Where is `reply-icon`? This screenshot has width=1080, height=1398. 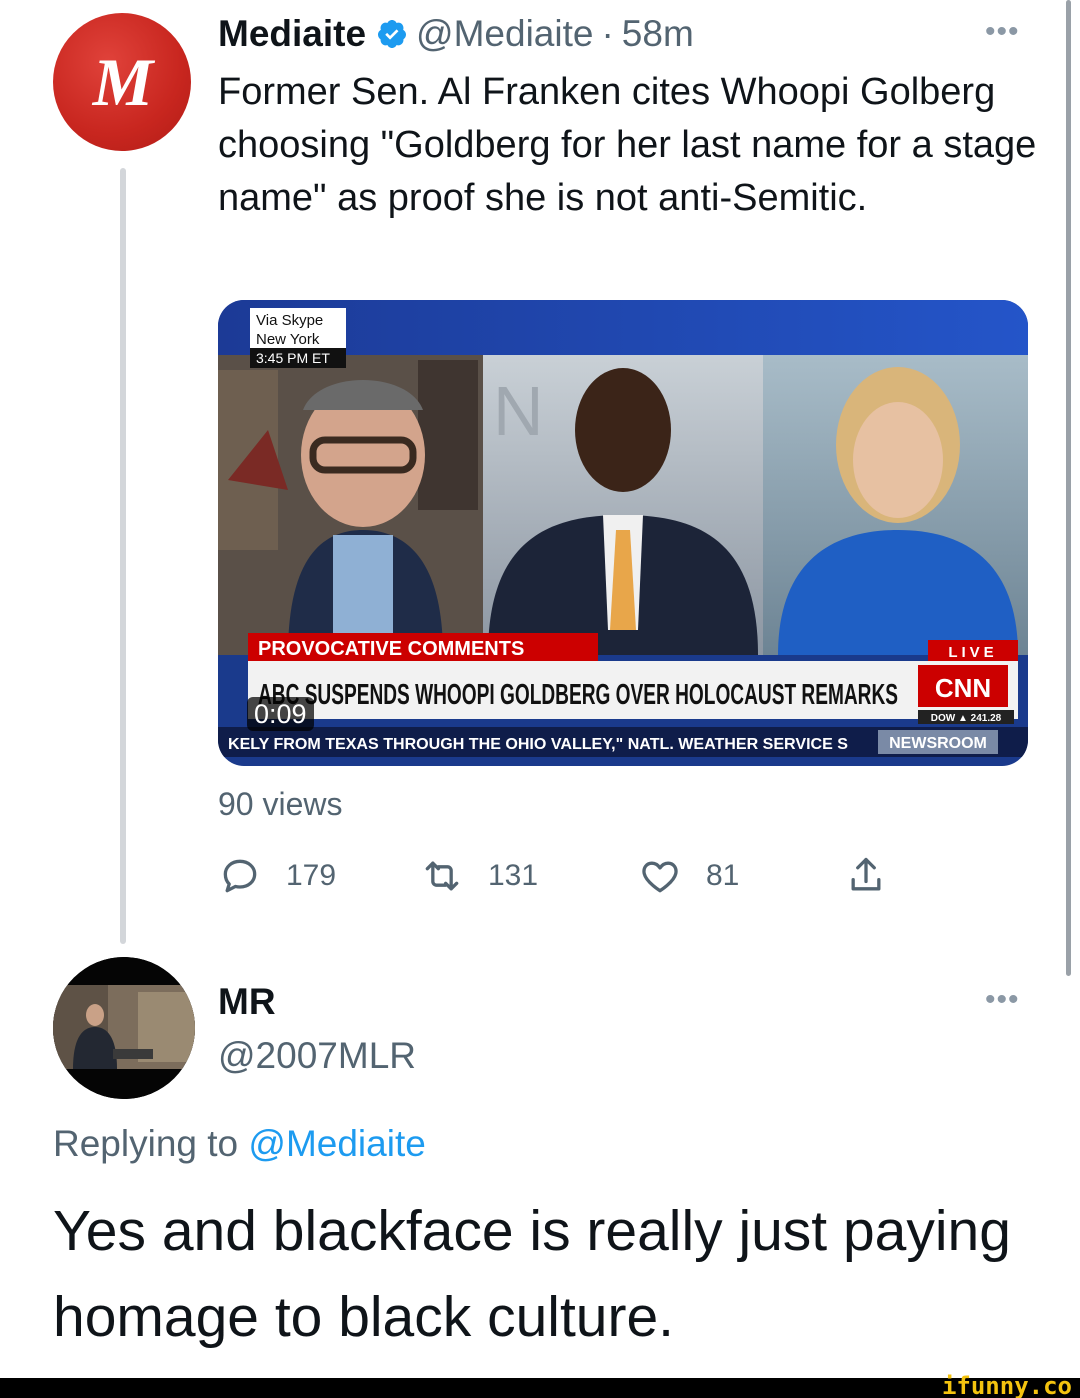
reply-icon is located at coordinates (240, 876).